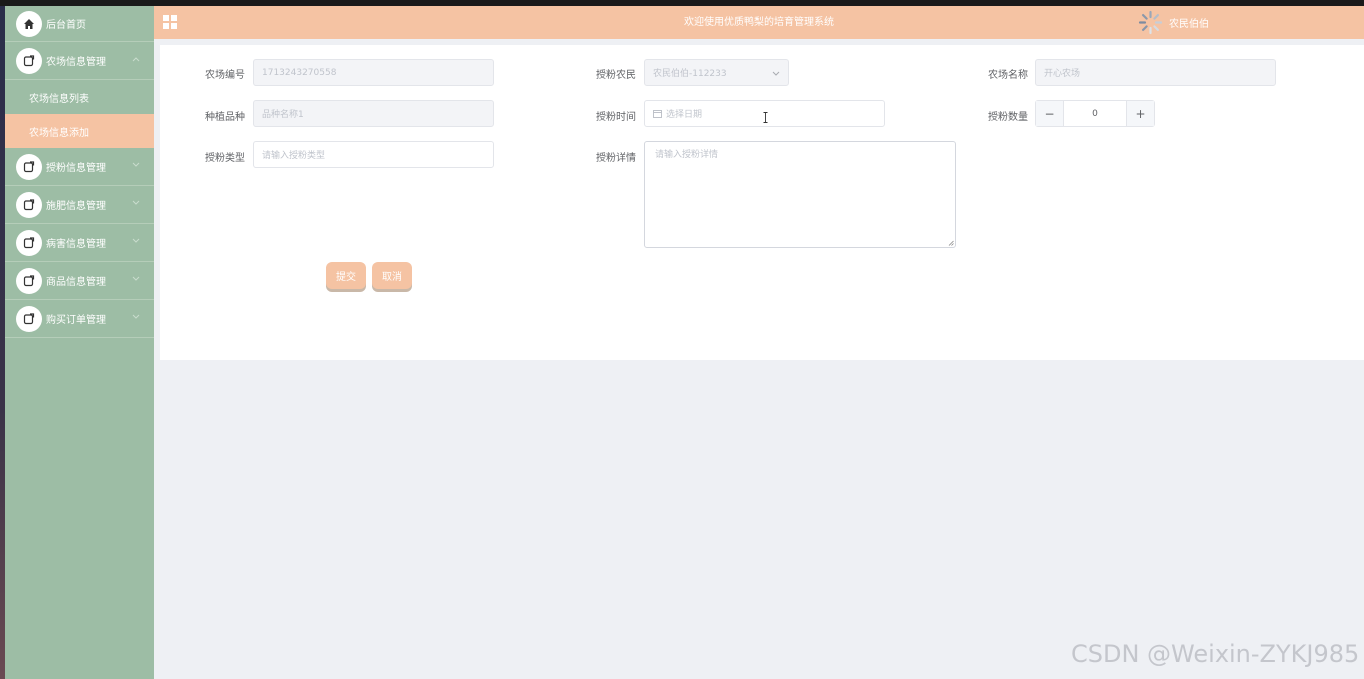 The height and width of the screenshot is (679, 1364). I want to click on sidebar-item-orders: 购买订单管理, so click(79, 319).